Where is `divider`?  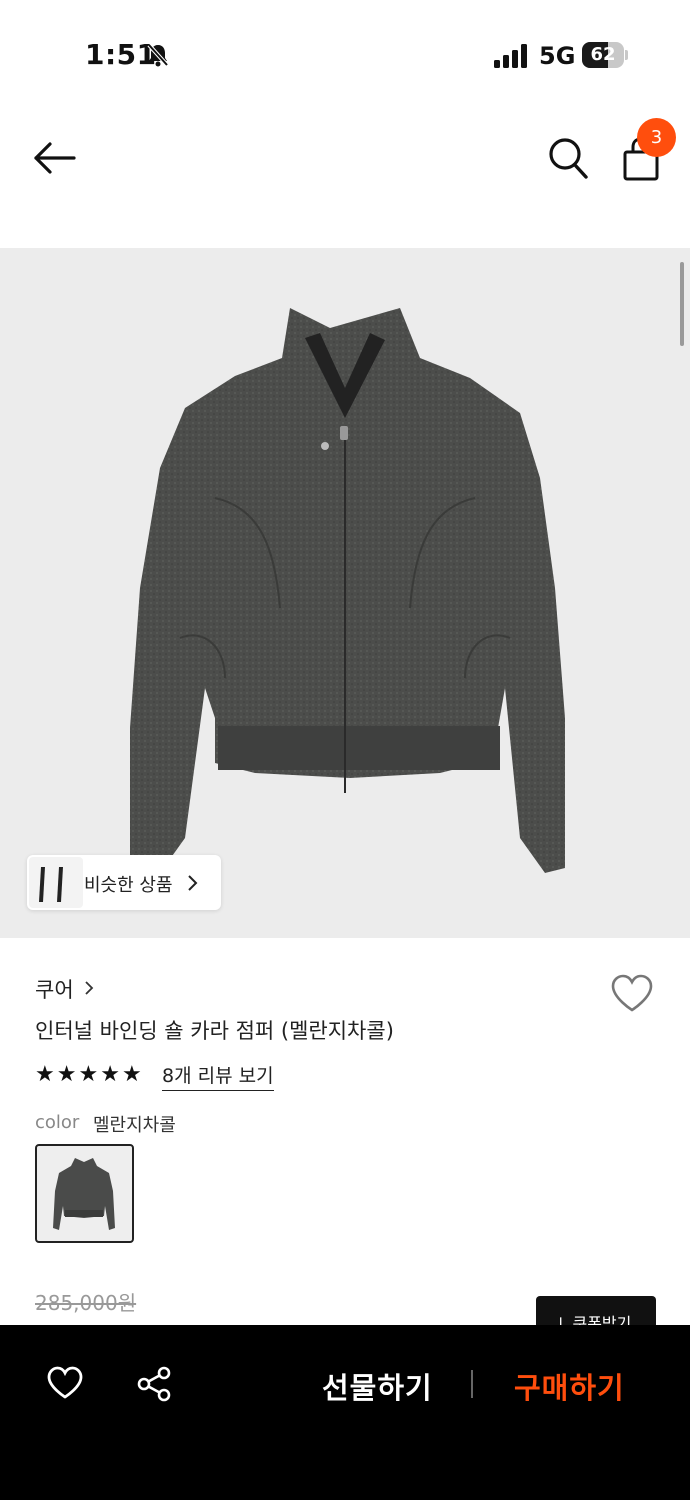 divider is located at coordinates (472, 1384).